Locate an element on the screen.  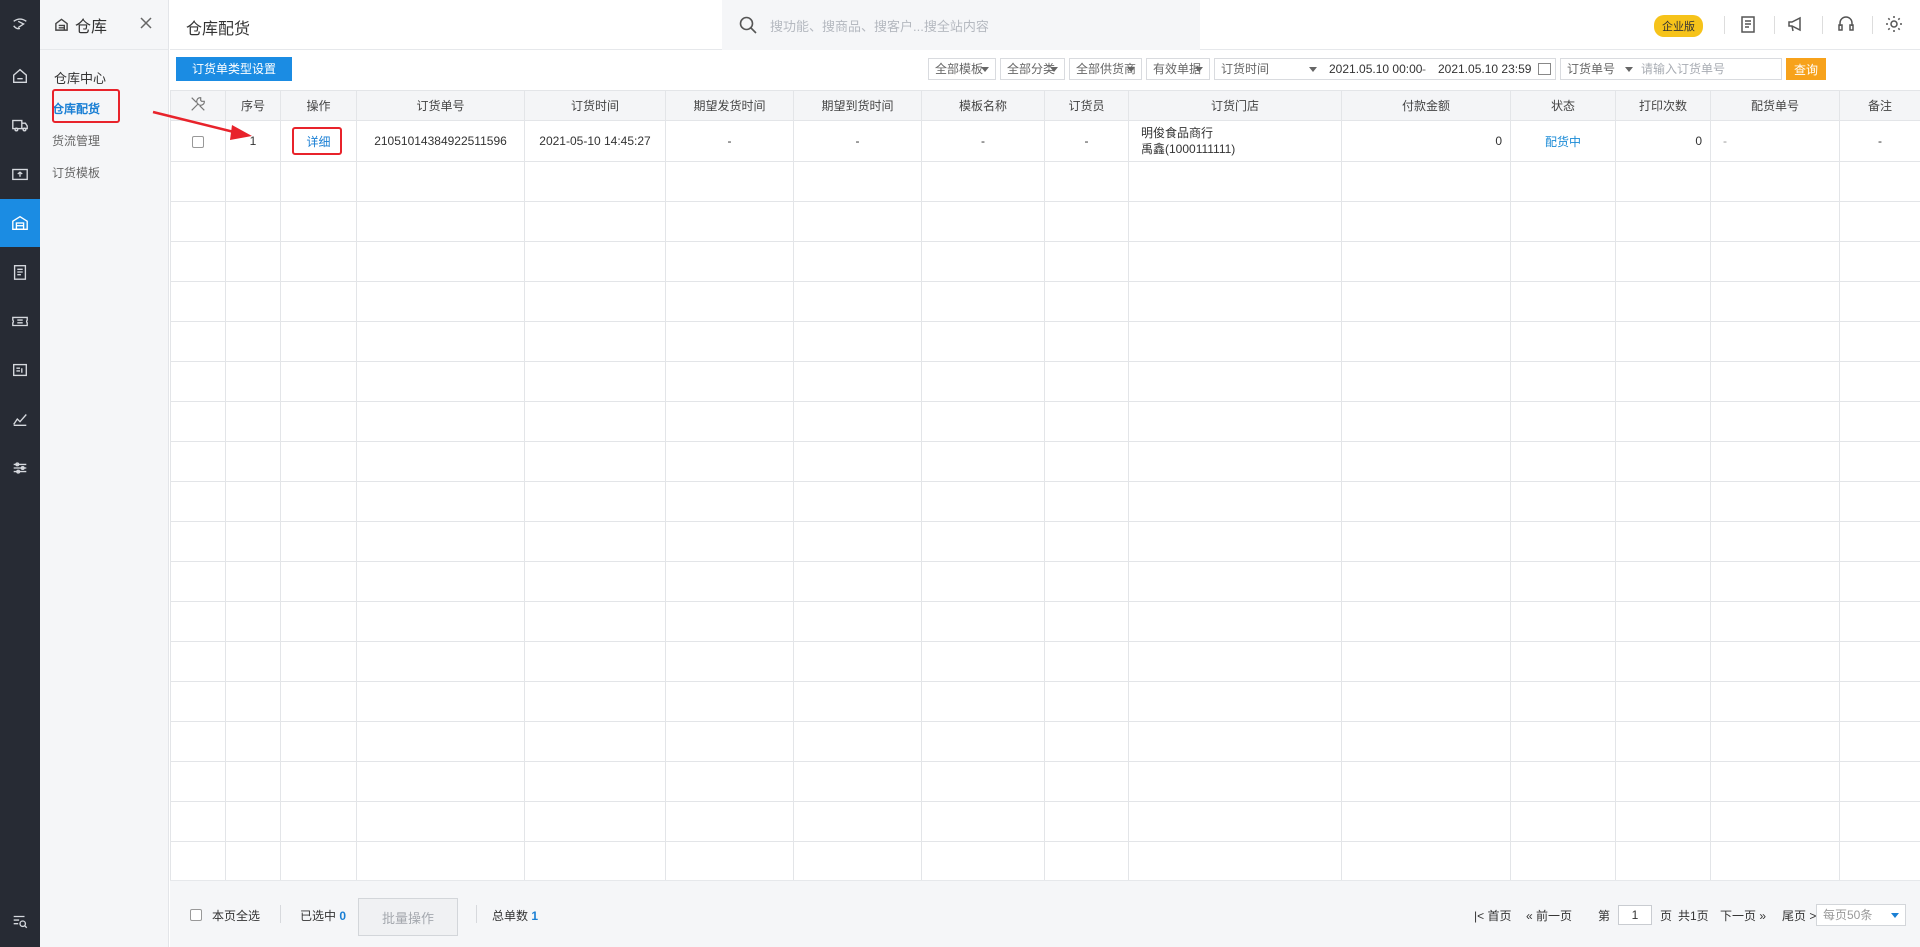
page-suffix: 页 is located at coordinates (1666, 916).